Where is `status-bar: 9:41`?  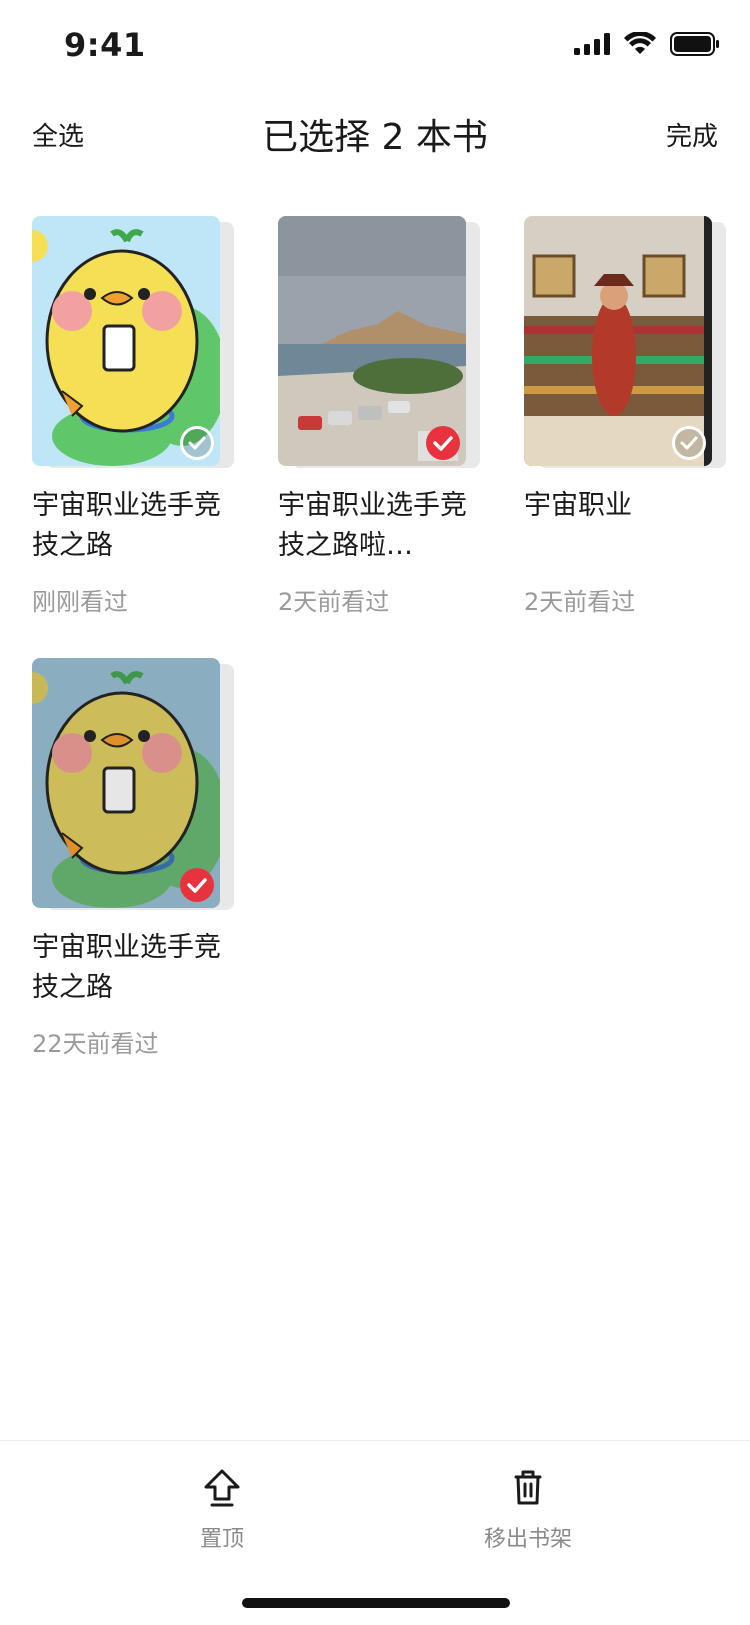 status-bar: 9:41 is located at coordinates (375, 44).